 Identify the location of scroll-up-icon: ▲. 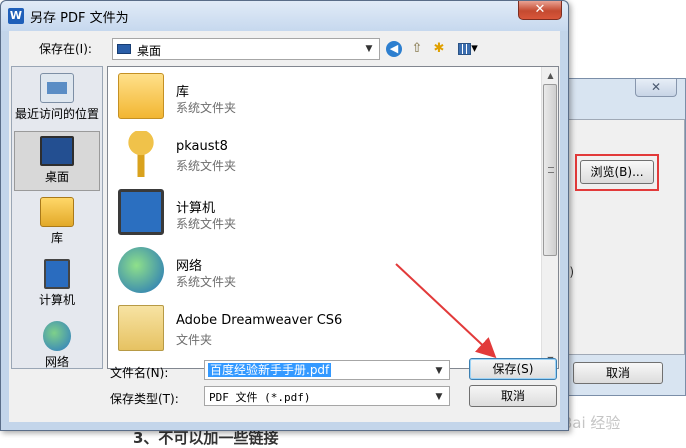
(550, 75).